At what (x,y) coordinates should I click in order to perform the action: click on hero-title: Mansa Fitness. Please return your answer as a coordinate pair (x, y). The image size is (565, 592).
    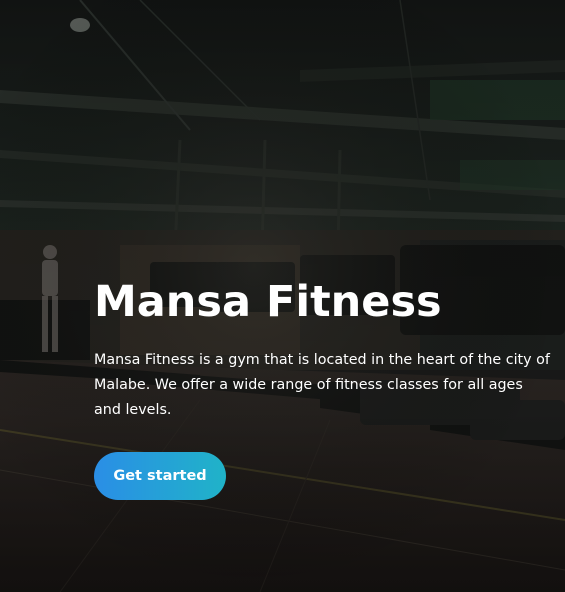
    Looking at the image, I should click on (268, 302).